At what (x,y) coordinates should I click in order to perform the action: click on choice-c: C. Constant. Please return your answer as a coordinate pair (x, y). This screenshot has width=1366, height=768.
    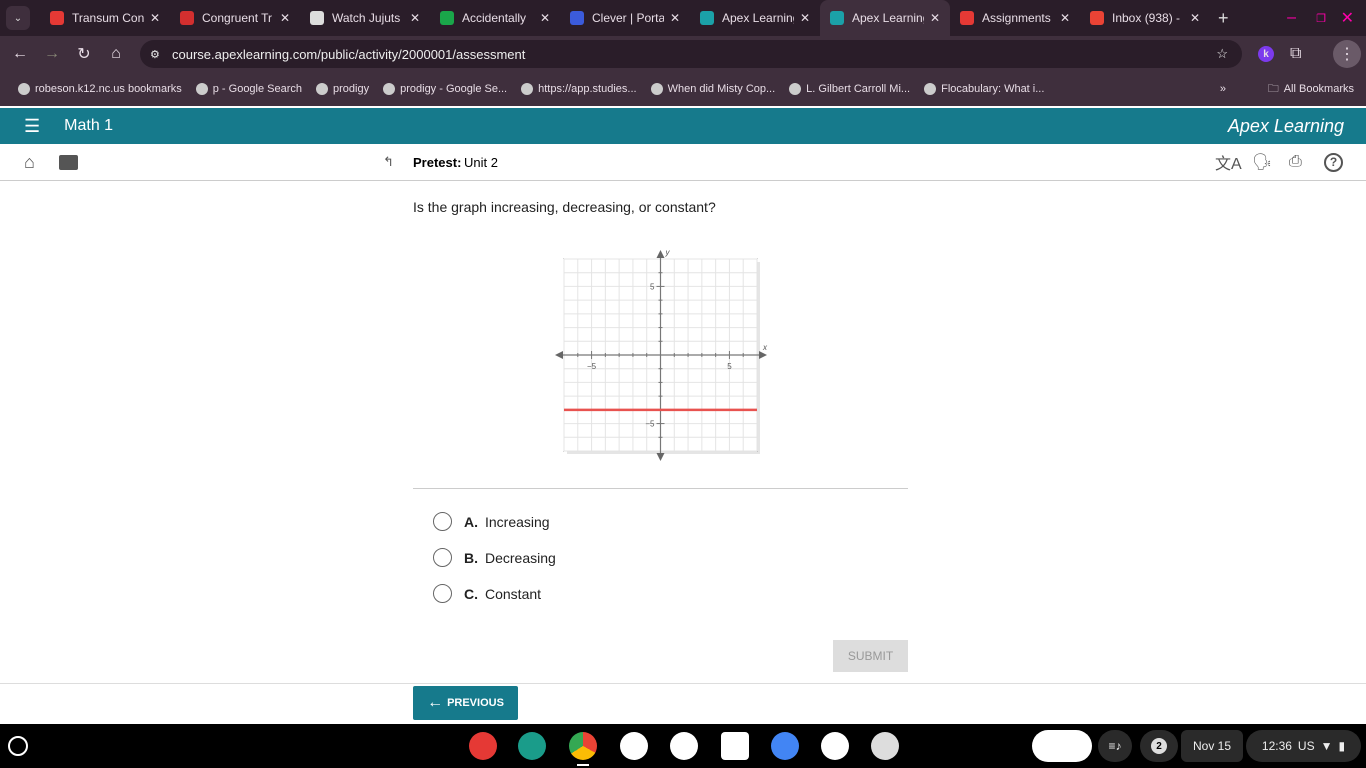
    Looking at the image, I should click on (487, 593).